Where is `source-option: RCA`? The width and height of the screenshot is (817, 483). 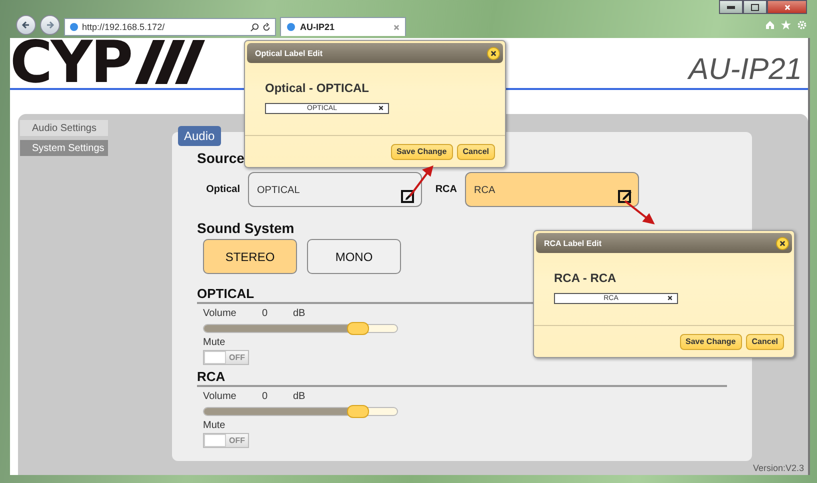 source-option: RCA is located at coordinates (552, 189).